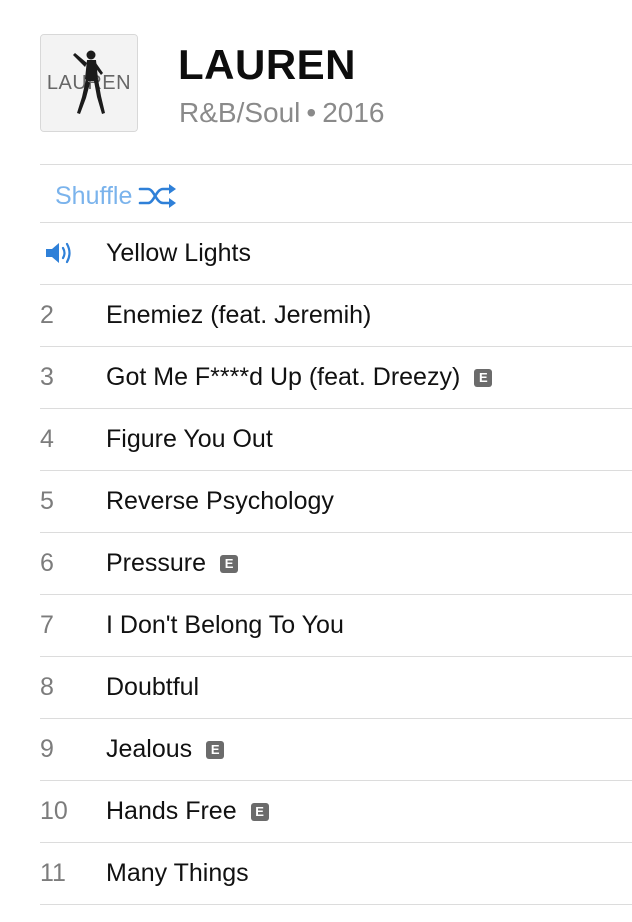 This screenshot has width=632, height=922. I want to click on track-number: 4, so click(47, 439).